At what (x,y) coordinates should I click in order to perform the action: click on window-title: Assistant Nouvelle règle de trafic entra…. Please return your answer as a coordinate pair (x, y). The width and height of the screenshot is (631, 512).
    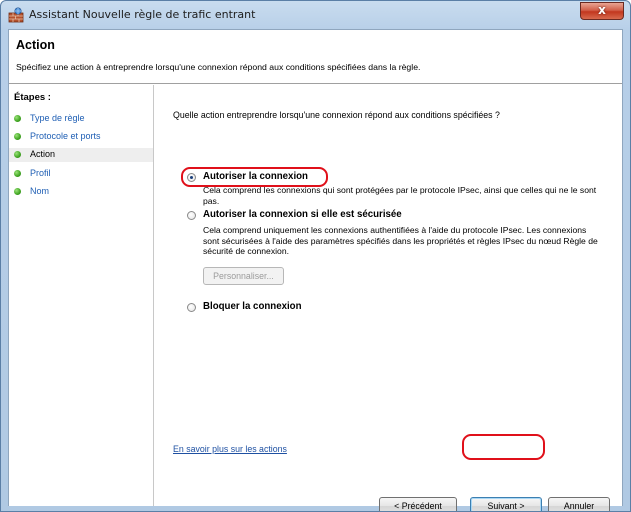
    Looking at the image, I should click on (142, 14).